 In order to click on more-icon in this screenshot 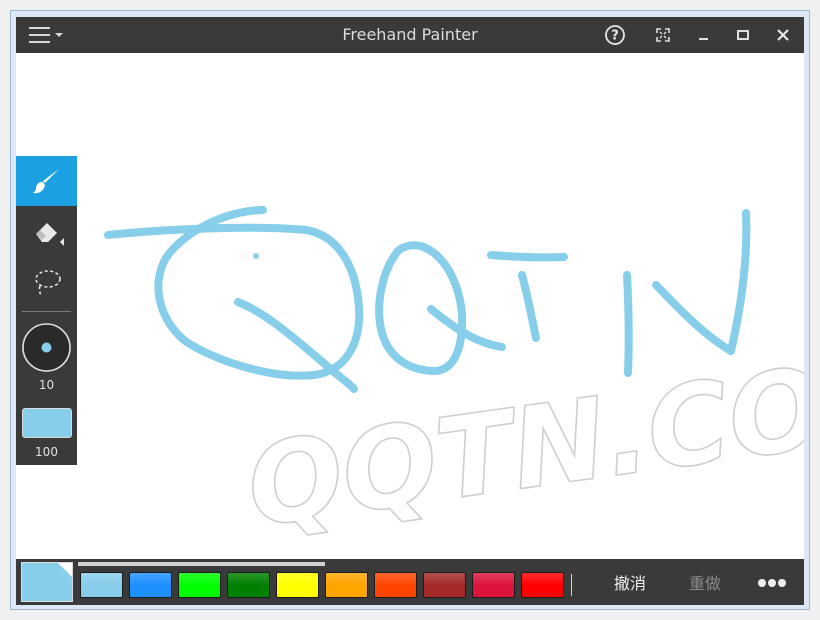, I will do `click(772, 583)`.